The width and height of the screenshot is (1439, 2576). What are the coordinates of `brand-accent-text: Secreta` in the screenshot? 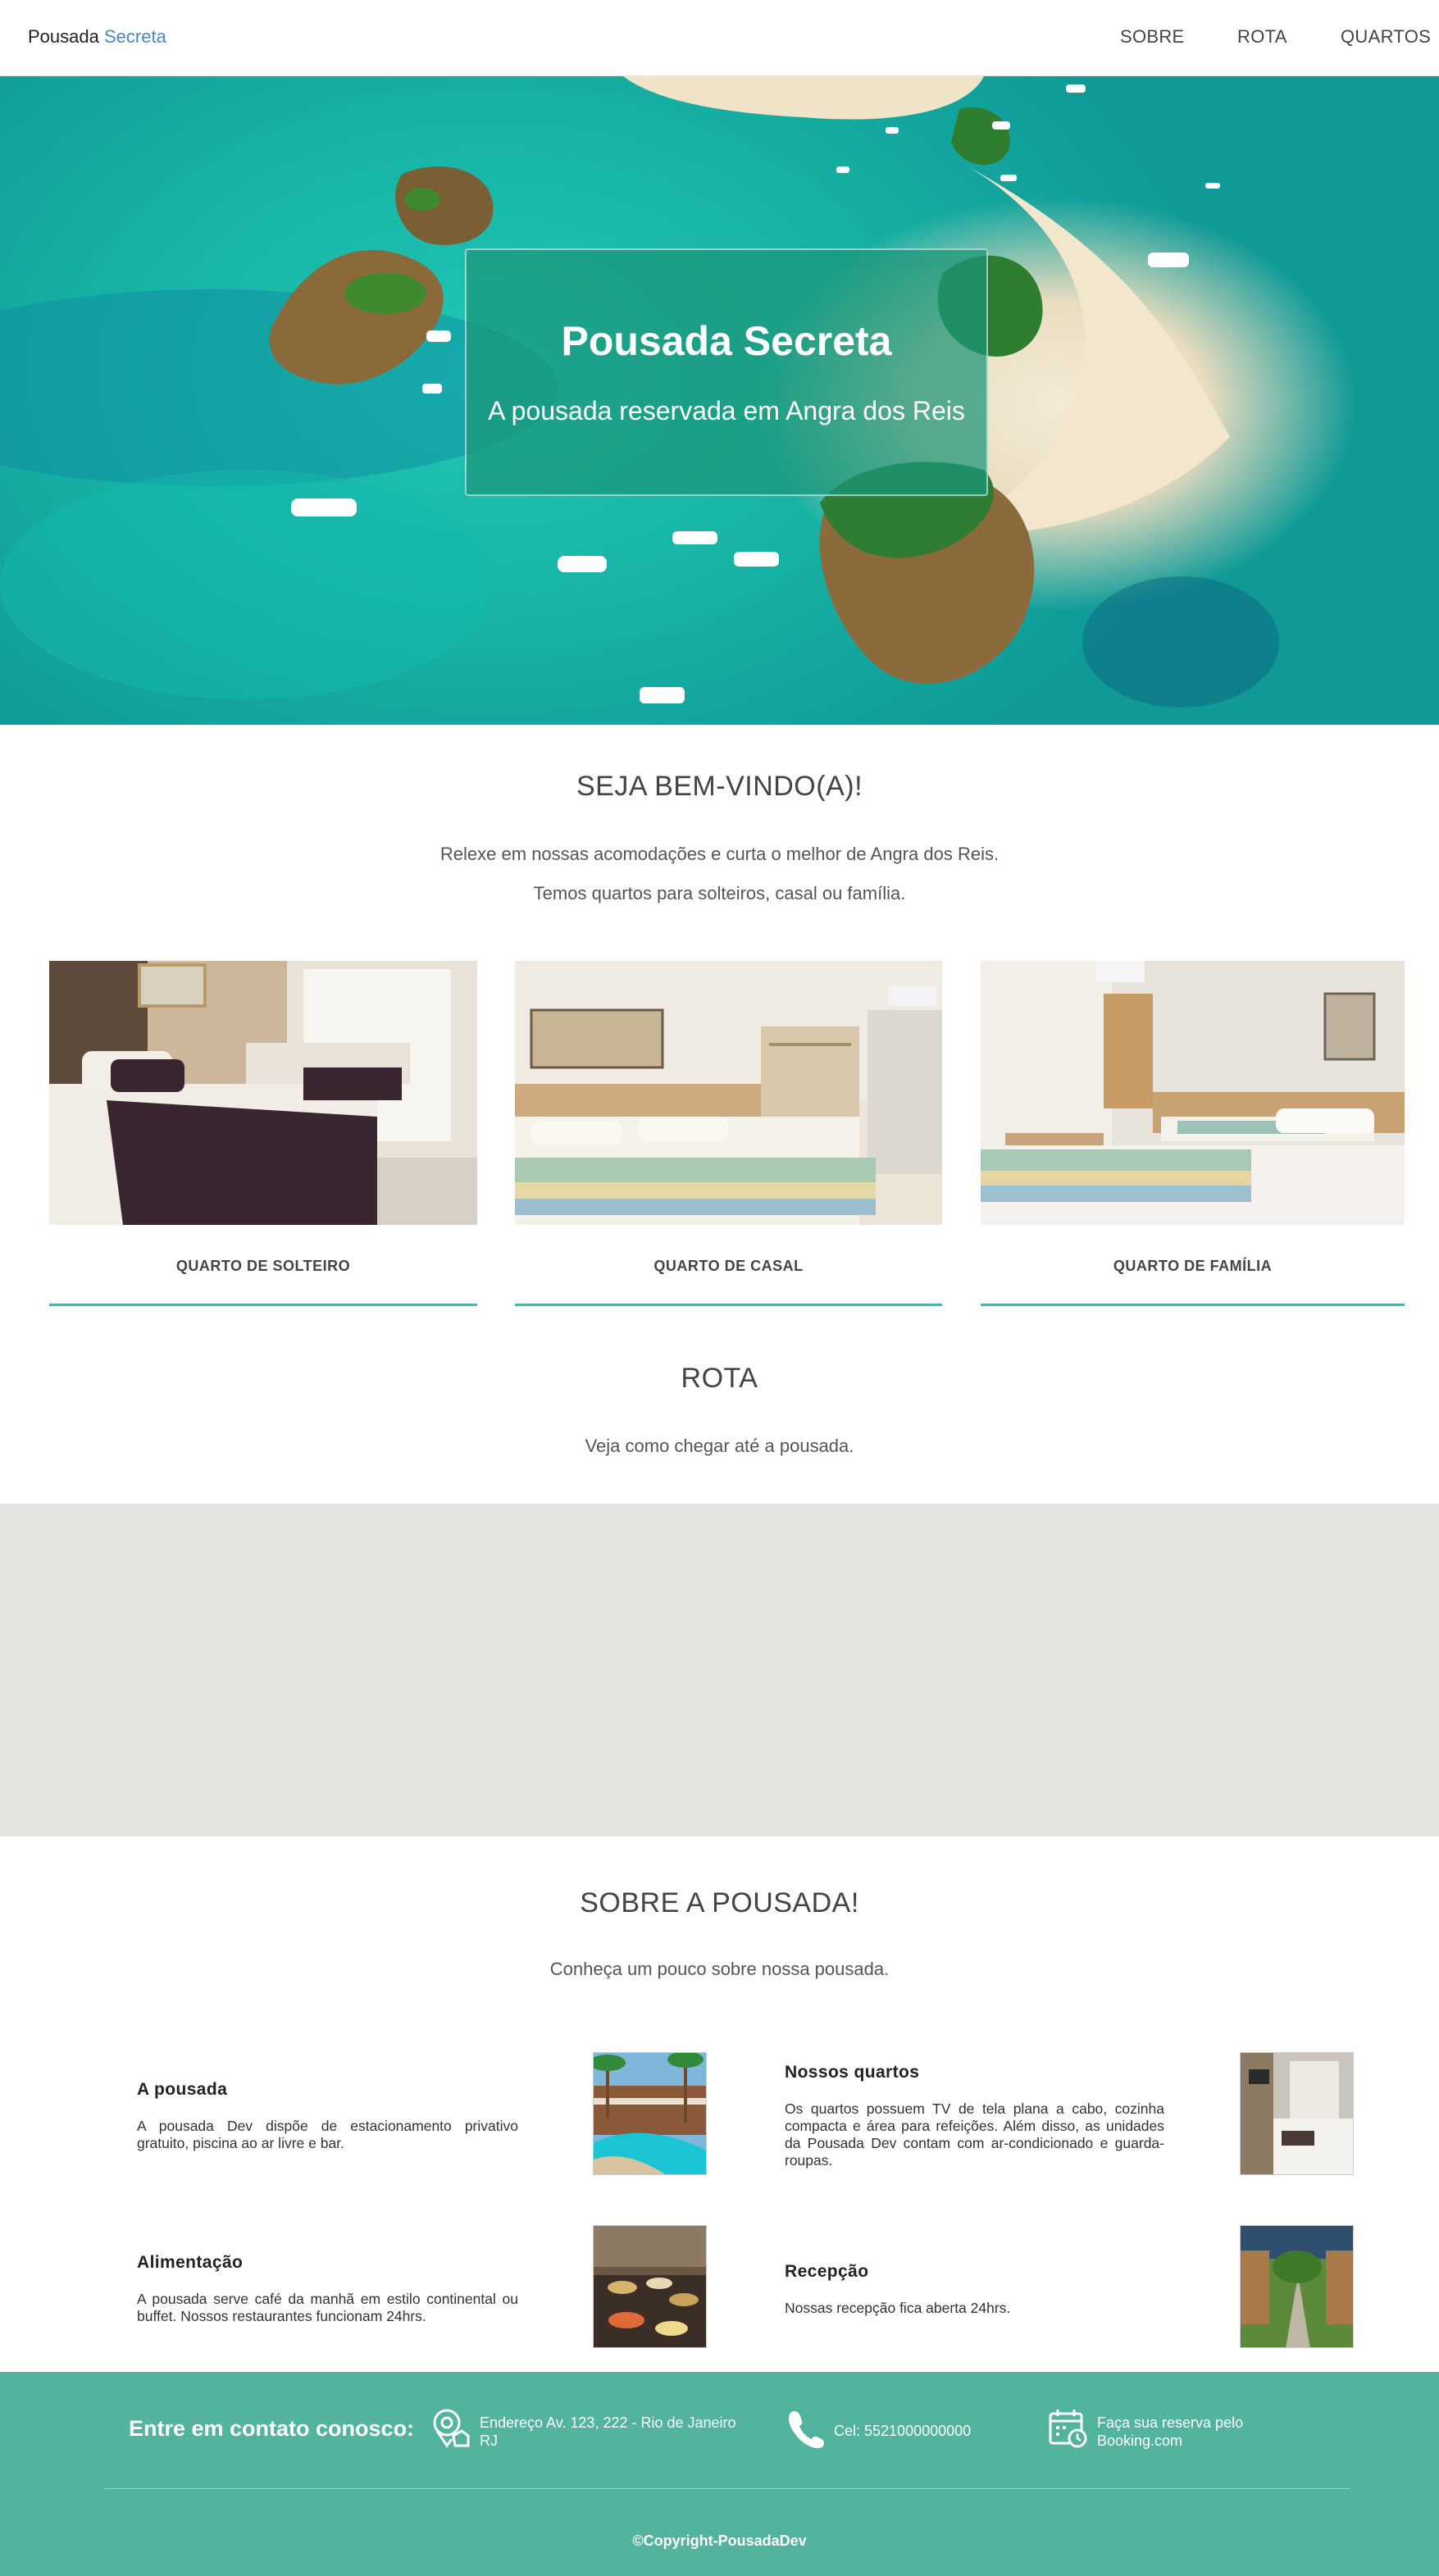 It's located at (134, 37).